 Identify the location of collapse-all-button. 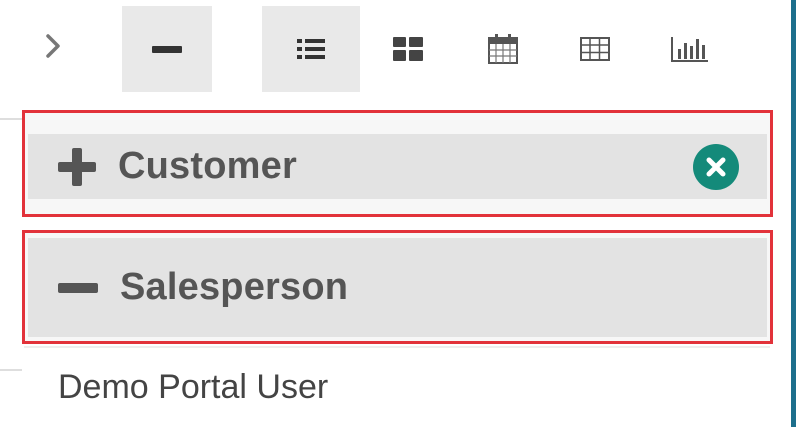
(167, 49).